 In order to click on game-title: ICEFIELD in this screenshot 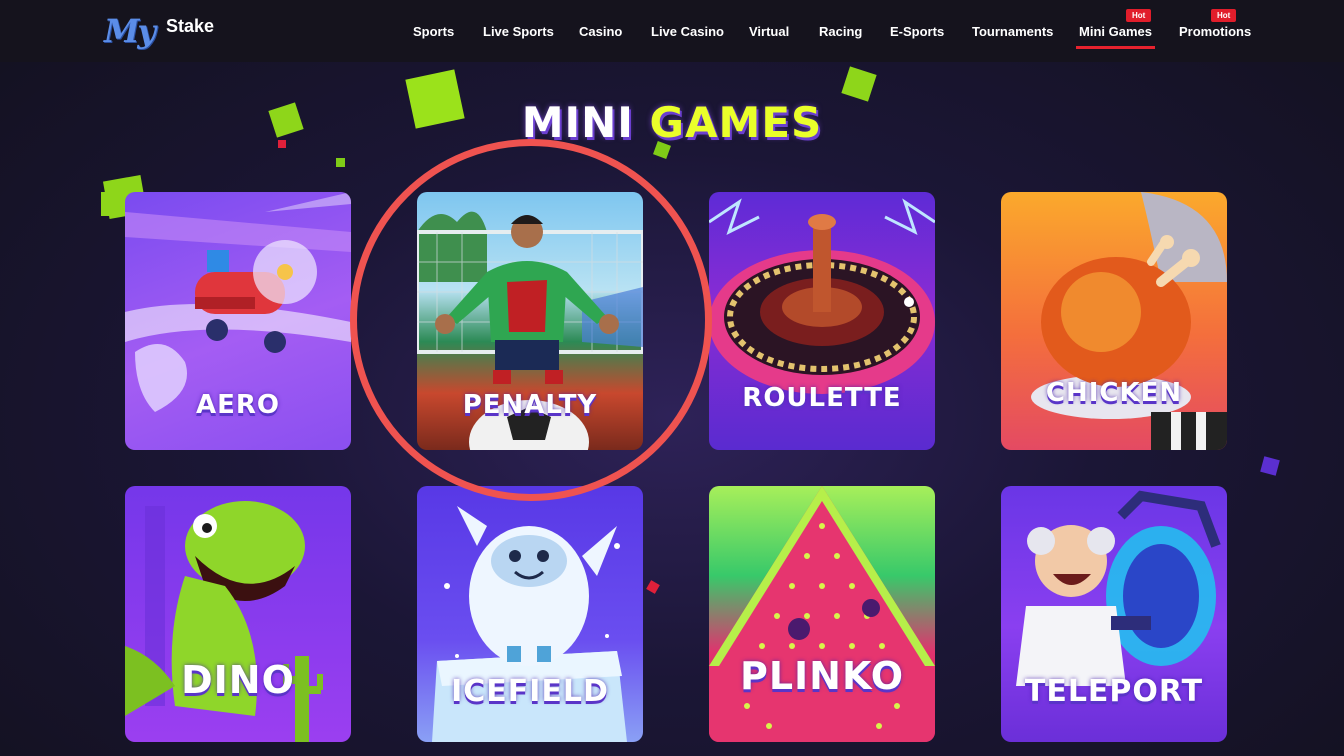, I will do `click(530, 691)`.